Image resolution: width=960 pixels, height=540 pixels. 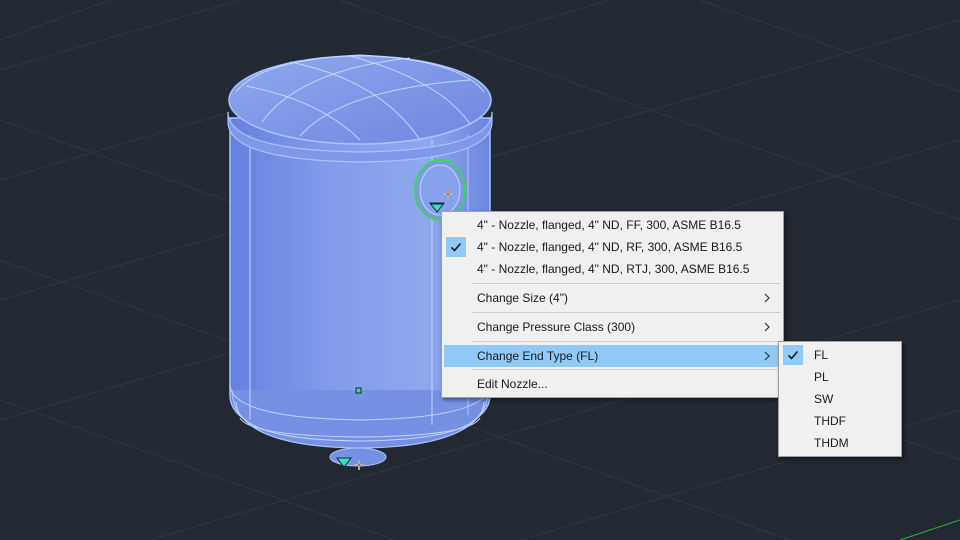 I want to click on menu-item-change-end-type: Change End Type (FL), so click(x=612, y=356).